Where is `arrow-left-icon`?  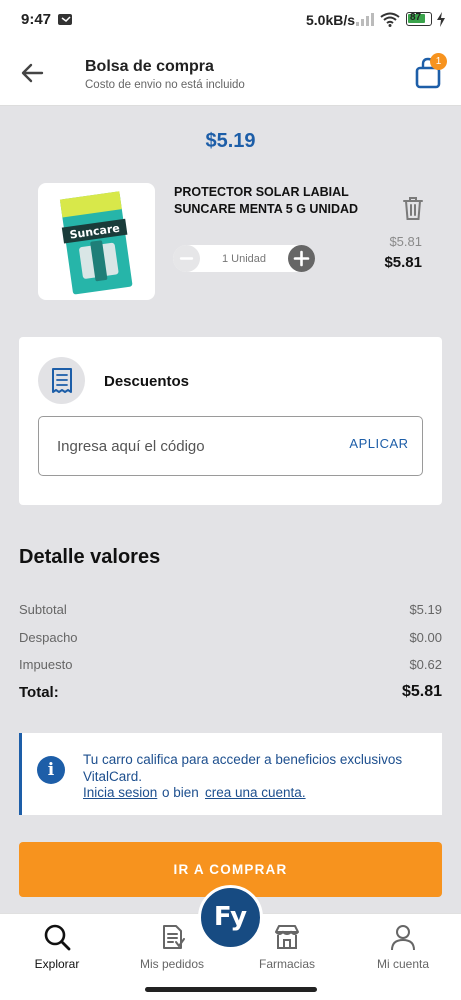
arrow-left-icon is located at coordinates (33, 73).